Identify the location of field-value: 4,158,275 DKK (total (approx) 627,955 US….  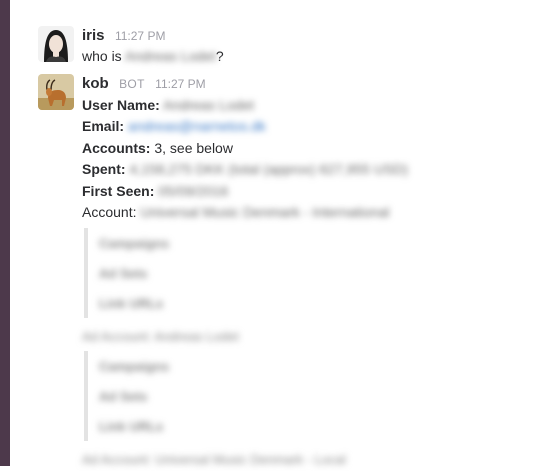
(269, 169).